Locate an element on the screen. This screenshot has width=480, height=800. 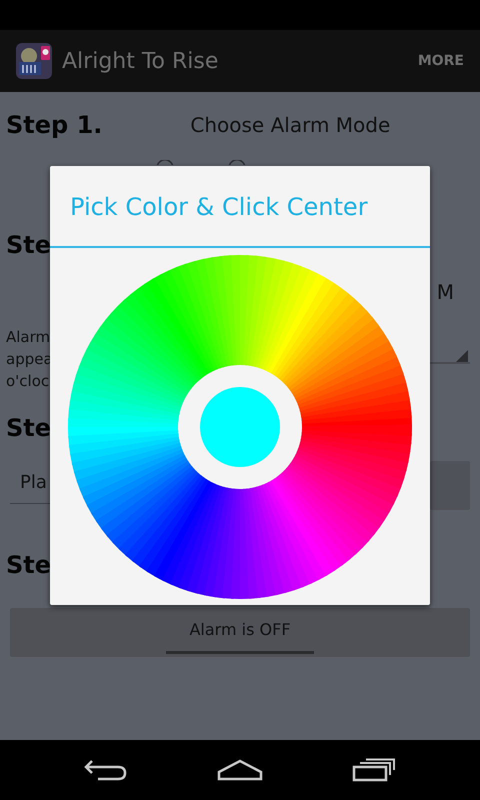
selected-color-swatch is located at coordinates (240, 427).